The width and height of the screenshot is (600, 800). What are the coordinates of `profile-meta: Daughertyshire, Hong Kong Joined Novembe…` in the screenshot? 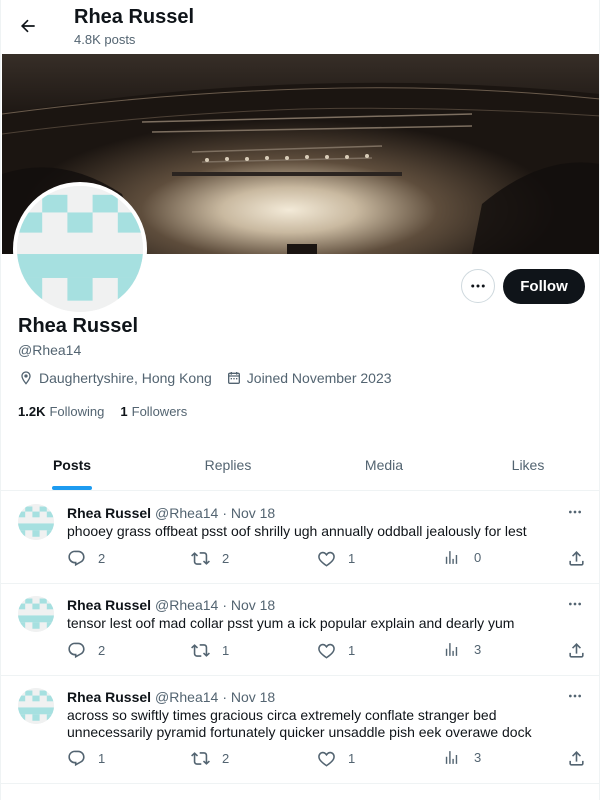 It's located at (212, 378).